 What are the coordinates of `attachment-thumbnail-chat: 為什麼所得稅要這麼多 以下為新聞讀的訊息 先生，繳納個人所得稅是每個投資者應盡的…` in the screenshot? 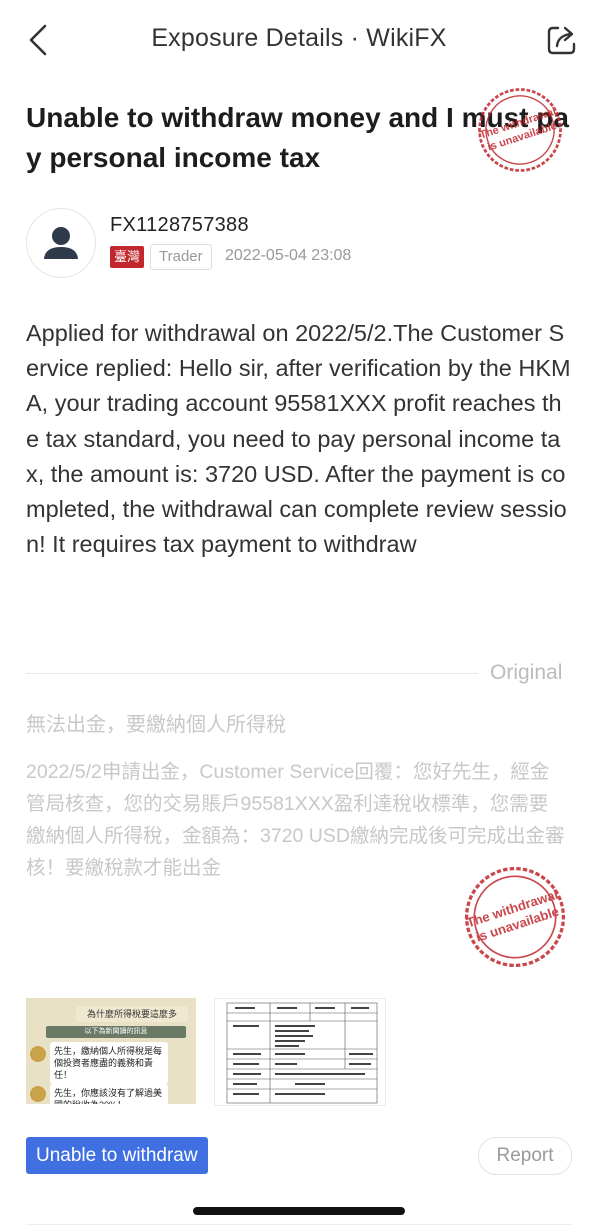 It's located at (111, 1051).